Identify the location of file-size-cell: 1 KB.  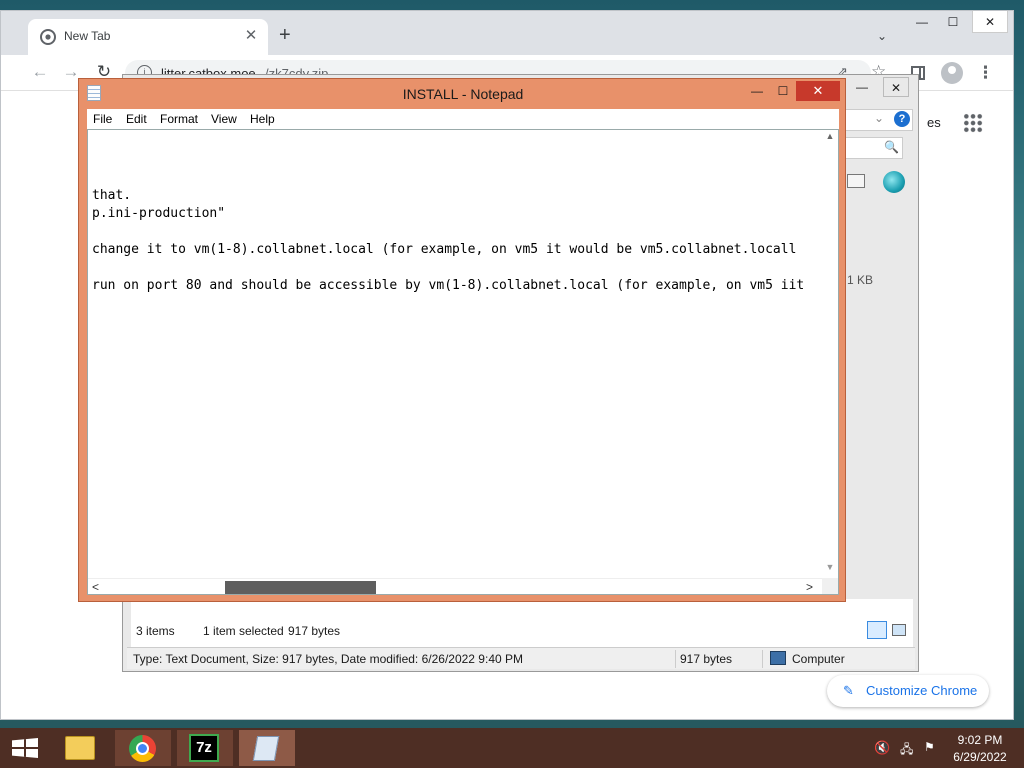
(860, 280).